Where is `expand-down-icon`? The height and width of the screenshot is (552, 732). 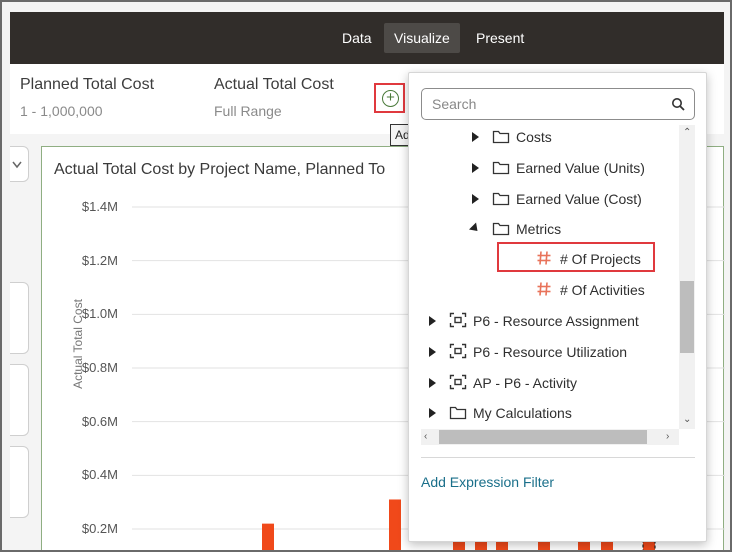 expand-down-icon is located at coordinates (475, 228).